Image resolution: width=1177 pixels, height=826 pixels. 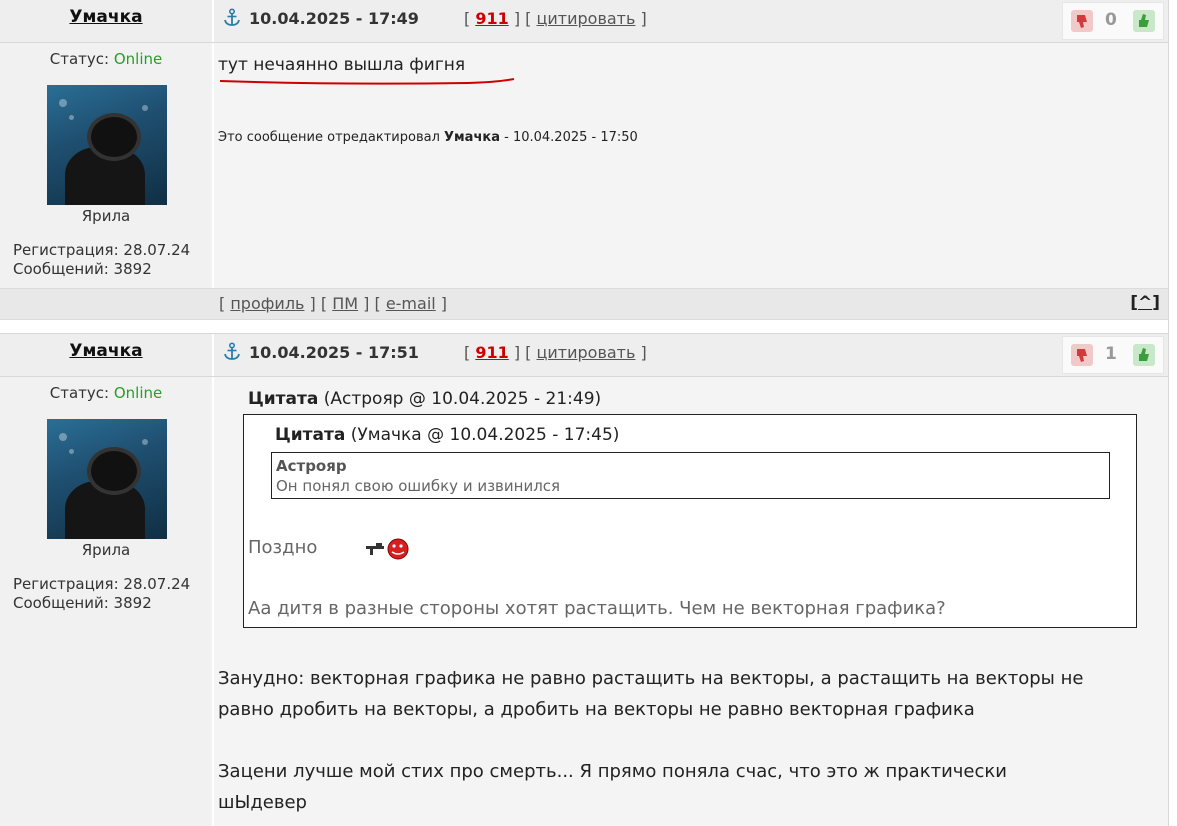 I want to click on rating-count: 1, so click(x=1111, y=354).